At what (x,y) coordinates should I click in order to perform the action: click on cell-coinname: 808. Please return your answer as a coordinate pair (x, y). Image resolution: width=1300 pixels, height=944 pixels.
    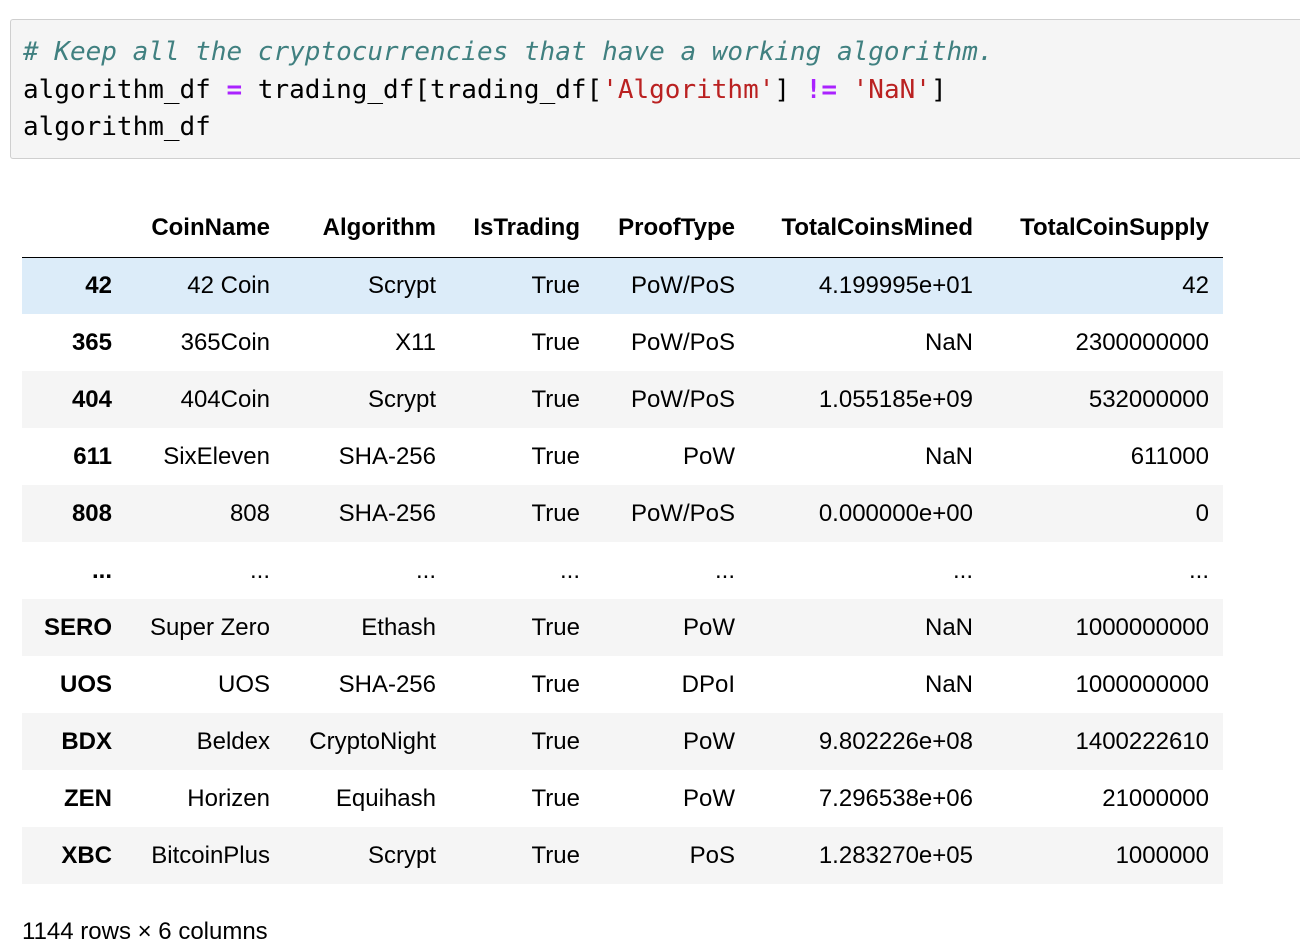
    Looking at the image, I should click on (249, 513).